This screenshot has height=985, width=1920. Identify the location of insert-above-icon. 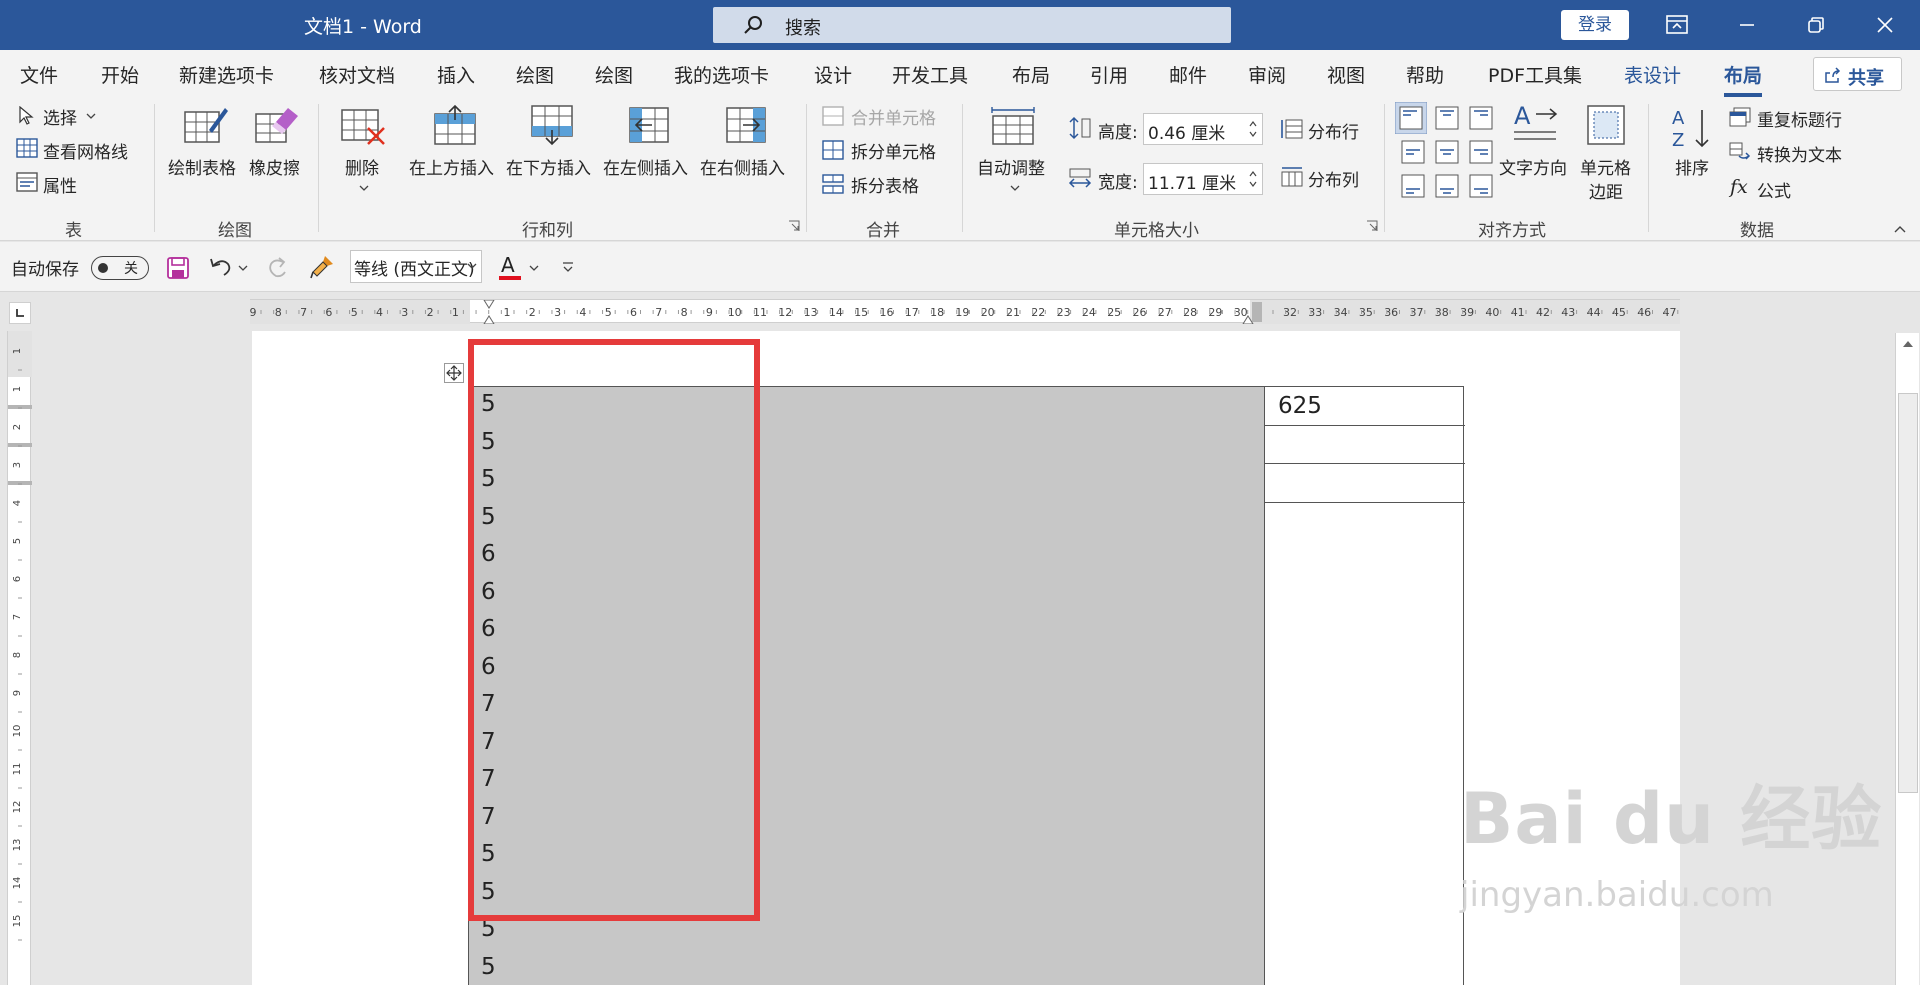
(455, 124).